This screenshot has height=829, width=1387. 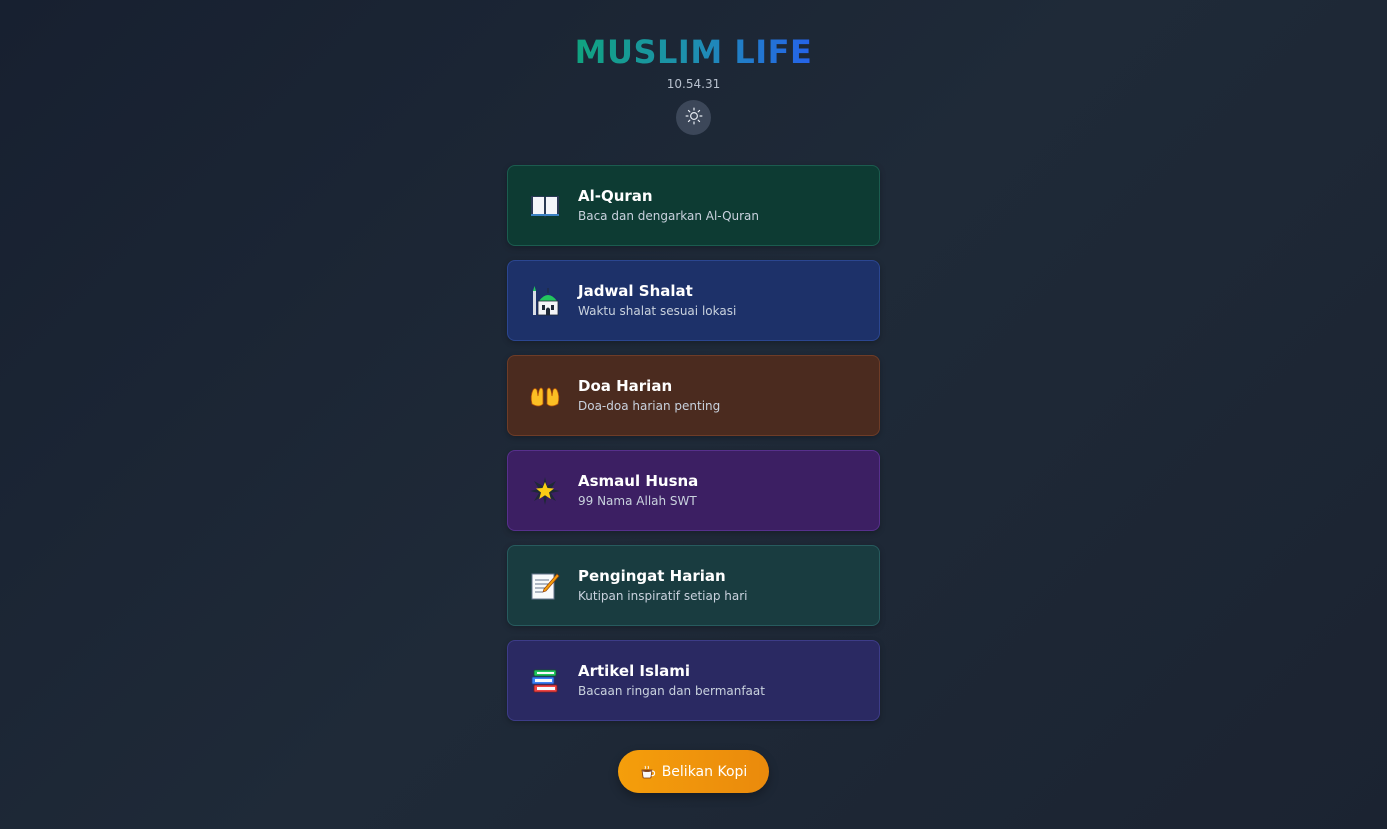 What do you see at coordinates (545, 206) in the screenshot?
I see `book-icon` at bounding box center [545, 206].